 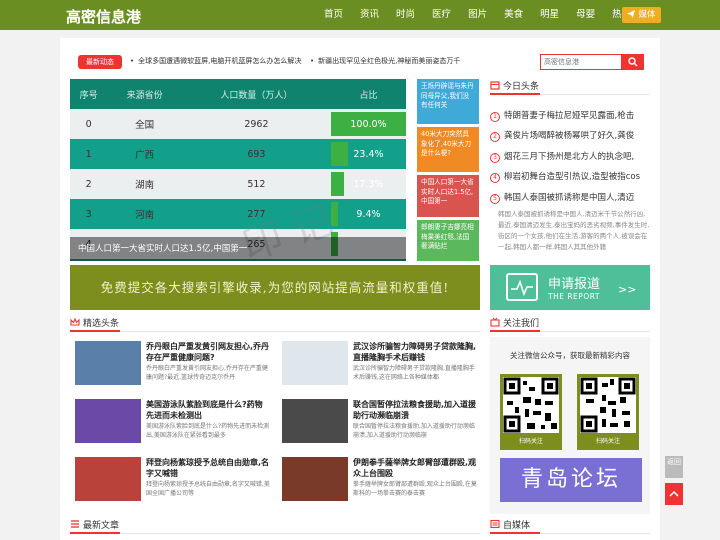 I want to click on headline-item: 1 特朗普妻子梅拉尼娅罕见露面,枪击, so click(x=570, y=115).